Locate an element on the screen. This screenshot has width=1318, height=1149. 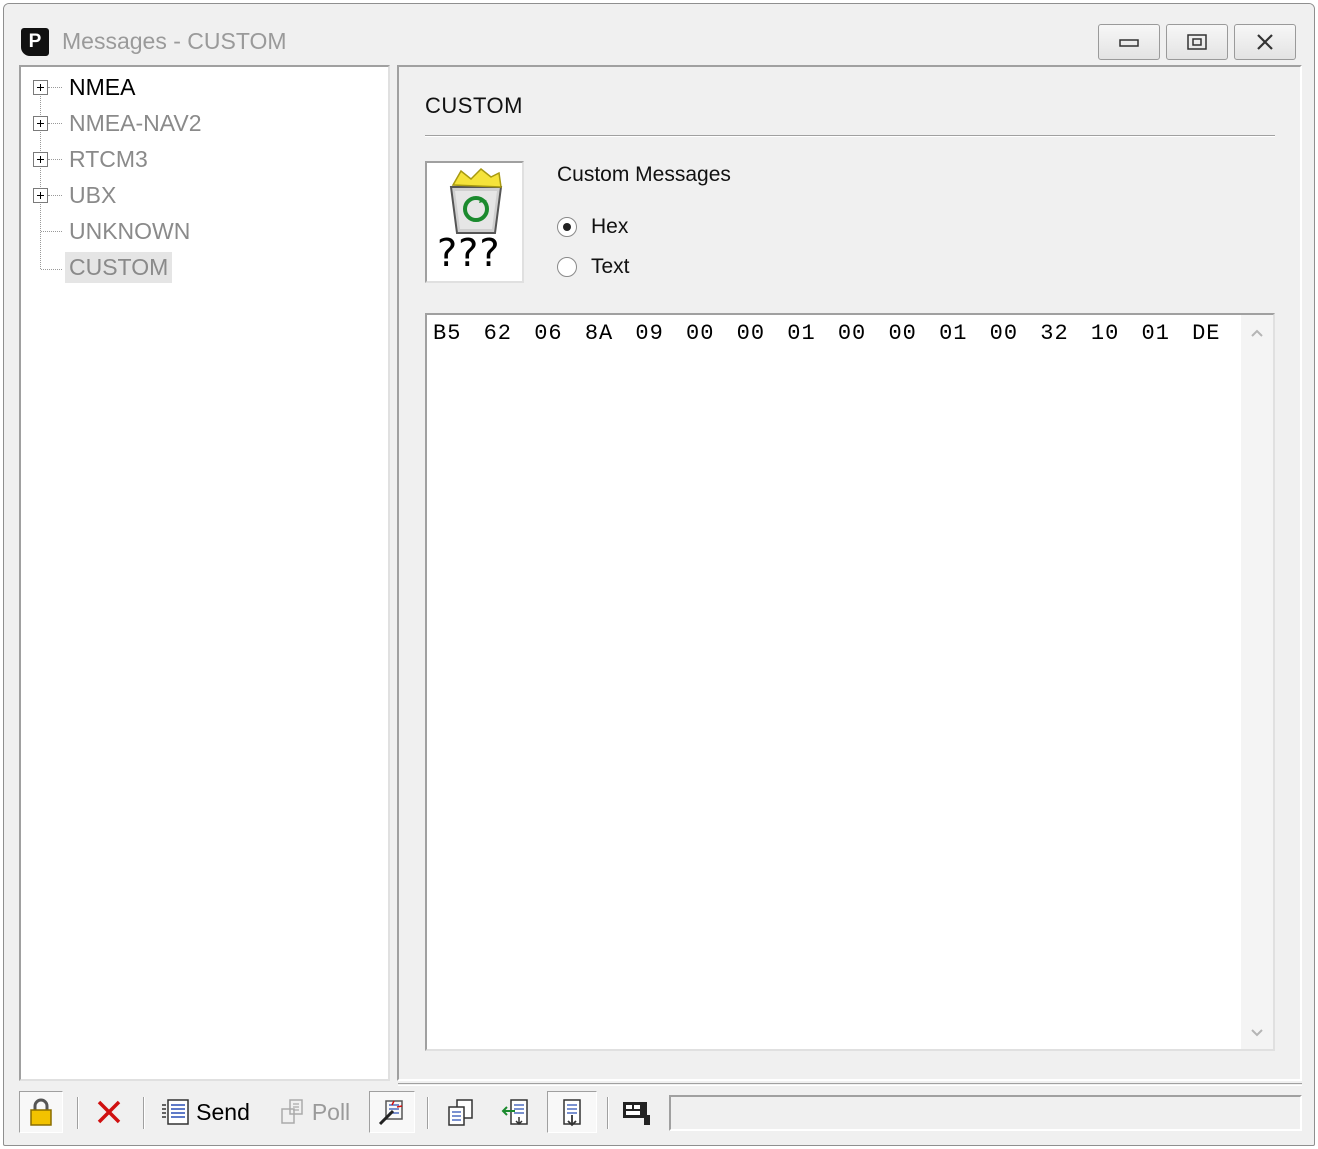
autoscroll-icon is located at coordinates (572, 1113).